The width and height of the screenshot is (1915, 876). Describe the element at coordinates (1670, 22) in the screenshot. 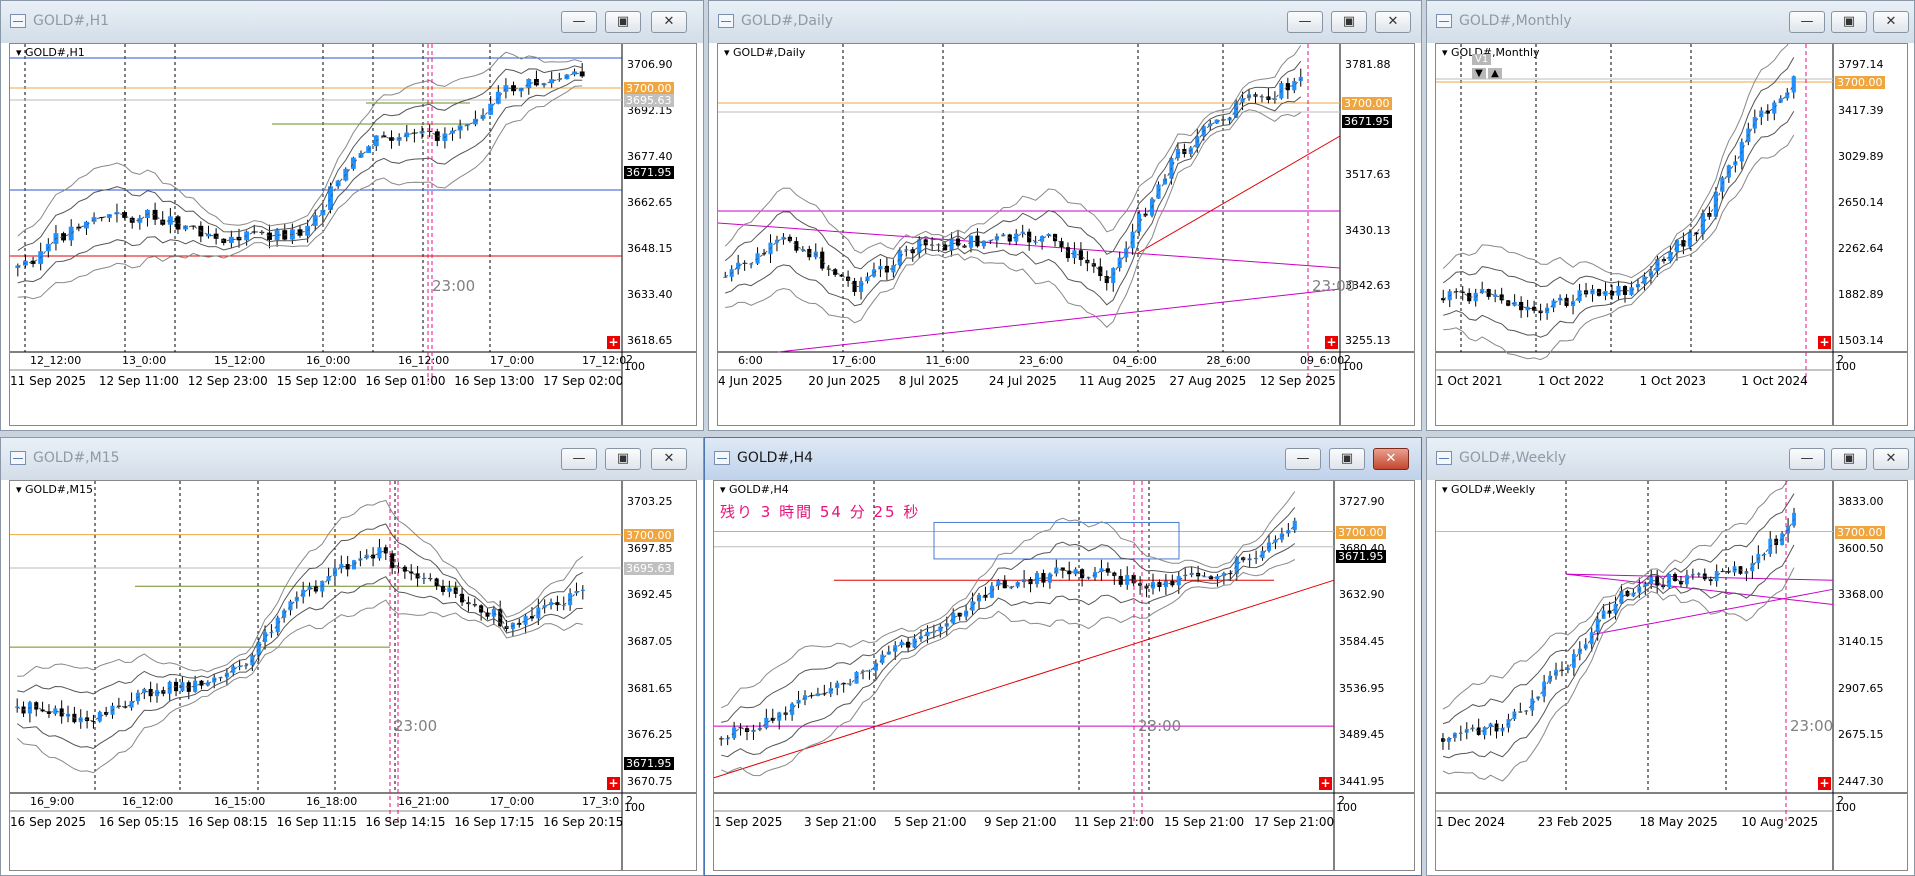

I see `titlebar-monthly: GOLD#,Monthly — ▣ ✕` at that location.